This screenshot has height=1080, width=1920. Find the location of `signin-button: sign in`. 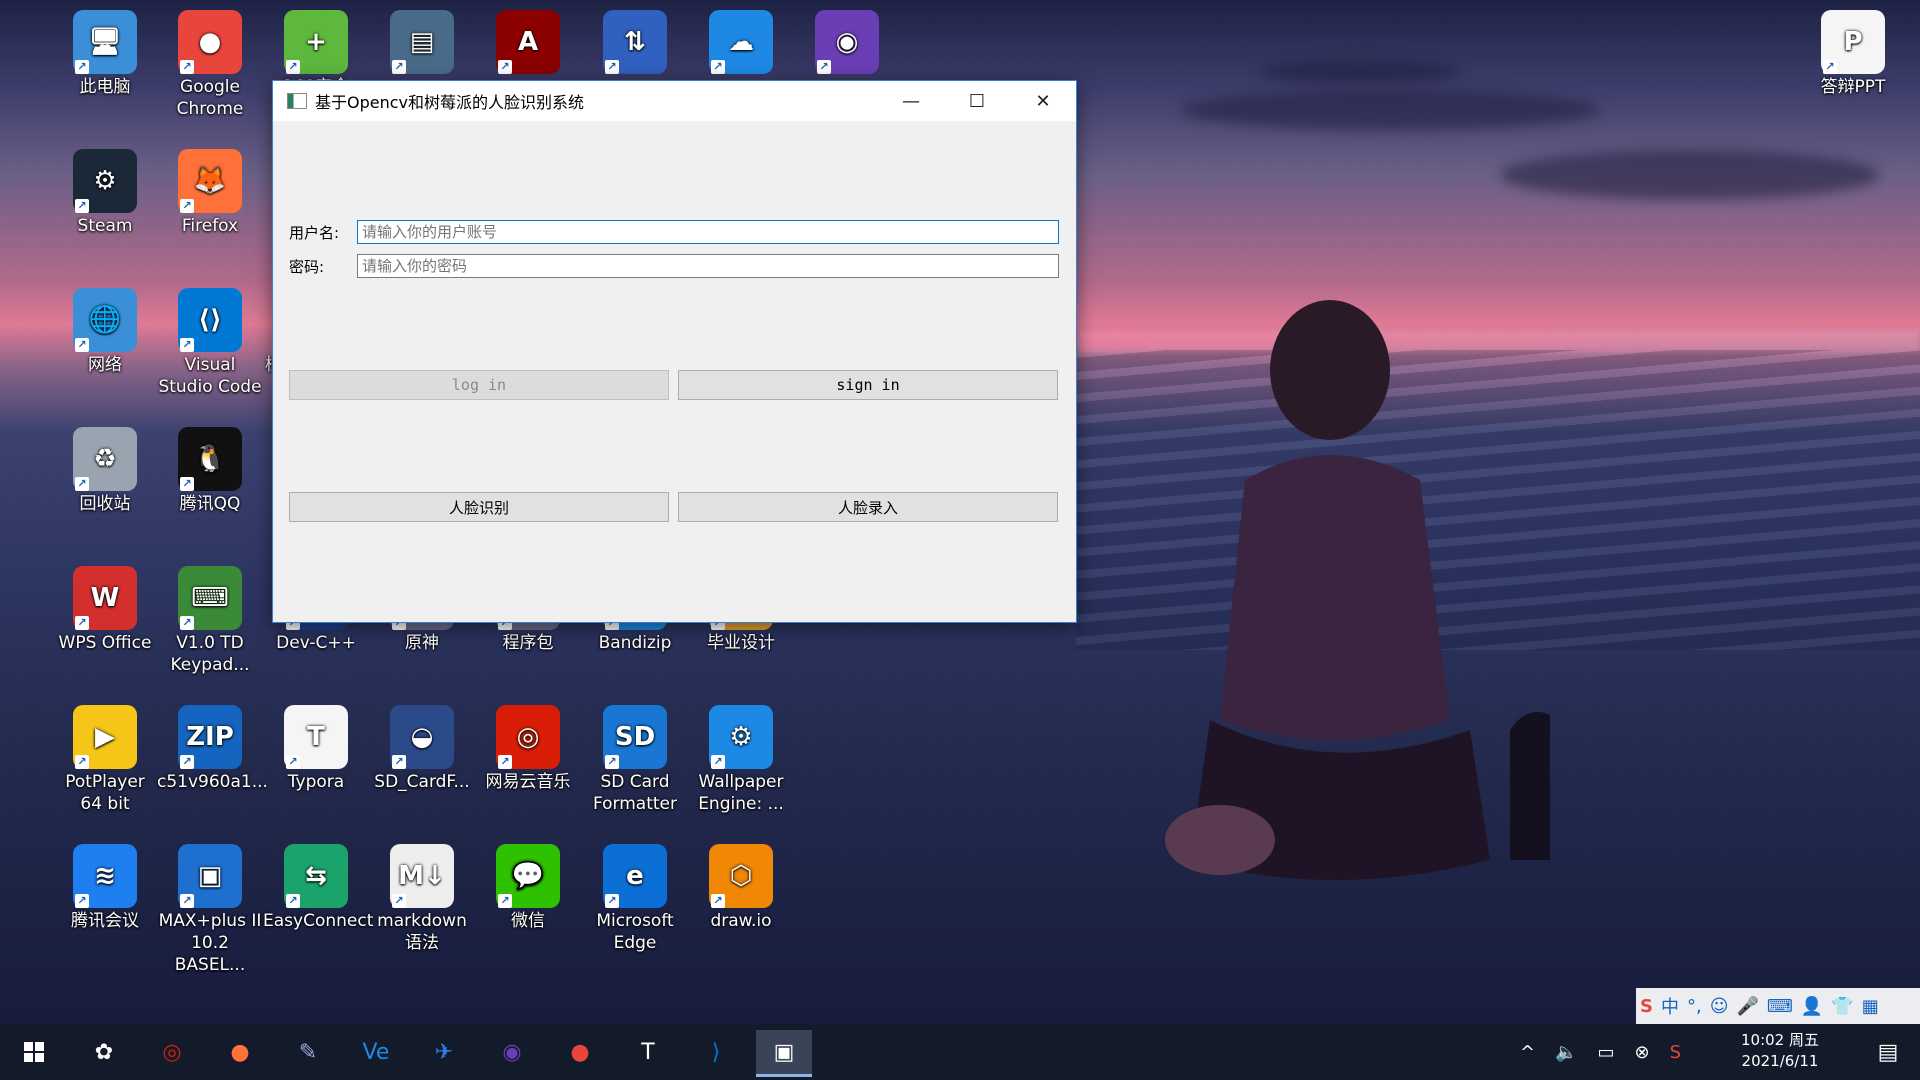

signin-button: sign in is located at coordinates (868, 385).